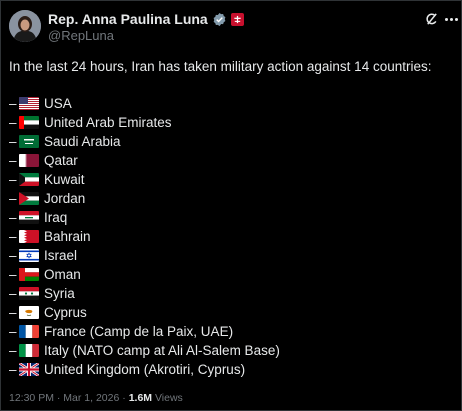 The width and height of the screenshot is (462, 411). Describe the element at coordinates (108, 122) in the screenshot. I see `country-label: United Arab Emirates` at that location.